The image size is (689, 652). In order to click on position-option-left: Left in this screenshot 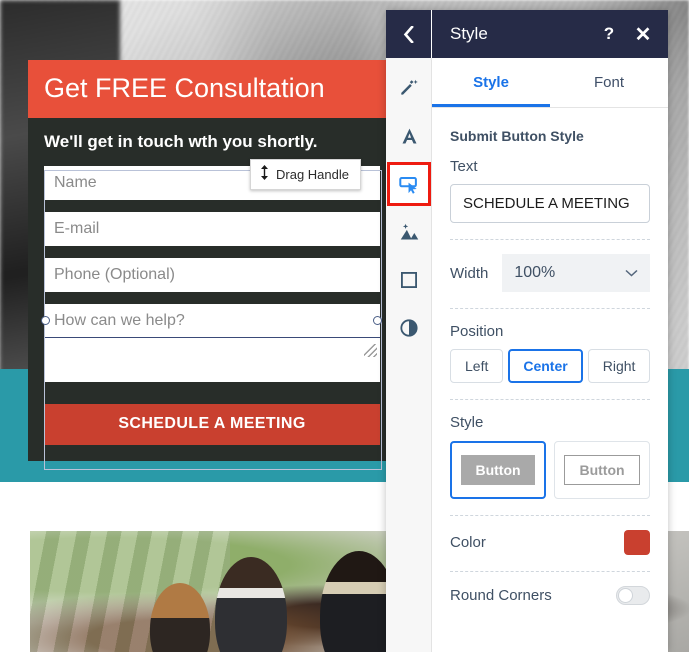, I will do `click(477, 366)`.